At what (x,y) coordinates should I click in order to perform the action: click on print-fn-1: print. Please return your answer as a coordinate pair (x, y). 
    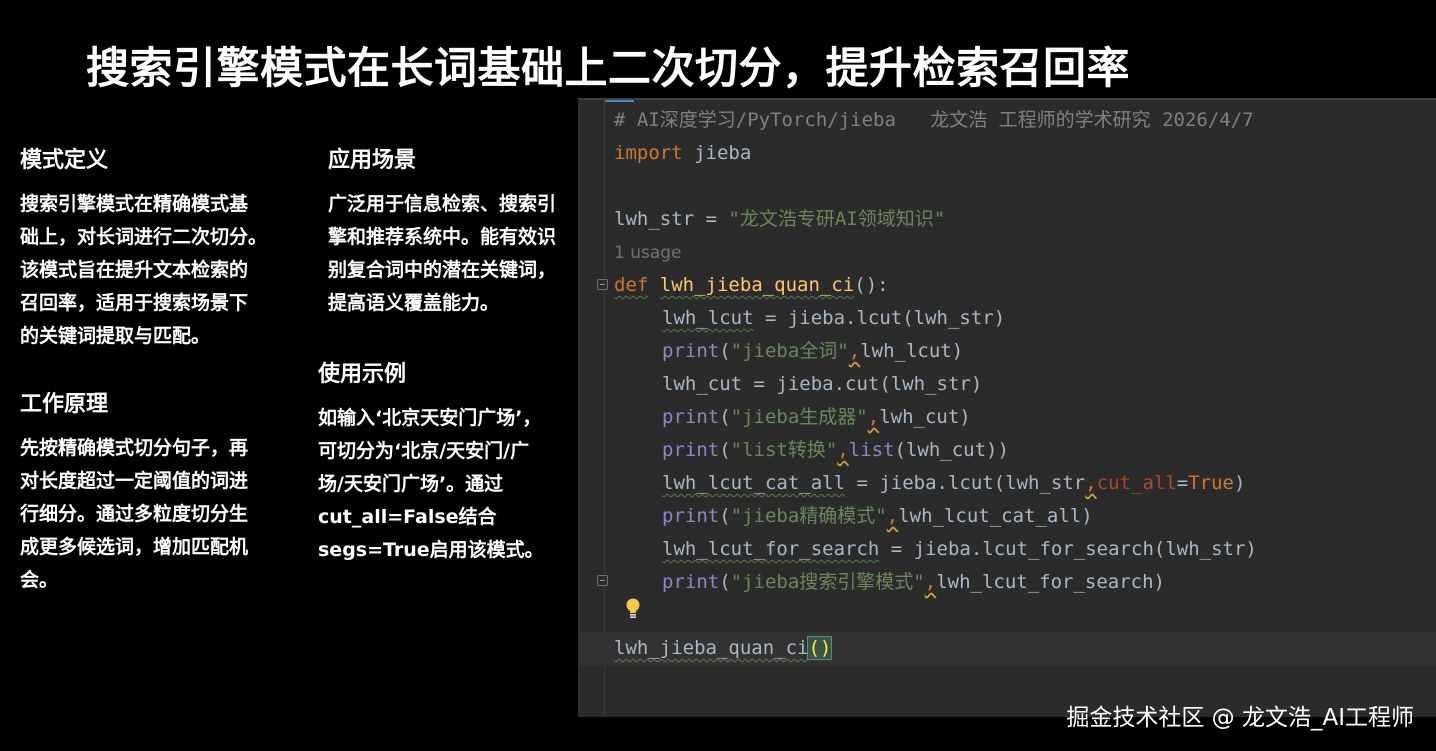
    Looking at the image, I should click on (691, 351).